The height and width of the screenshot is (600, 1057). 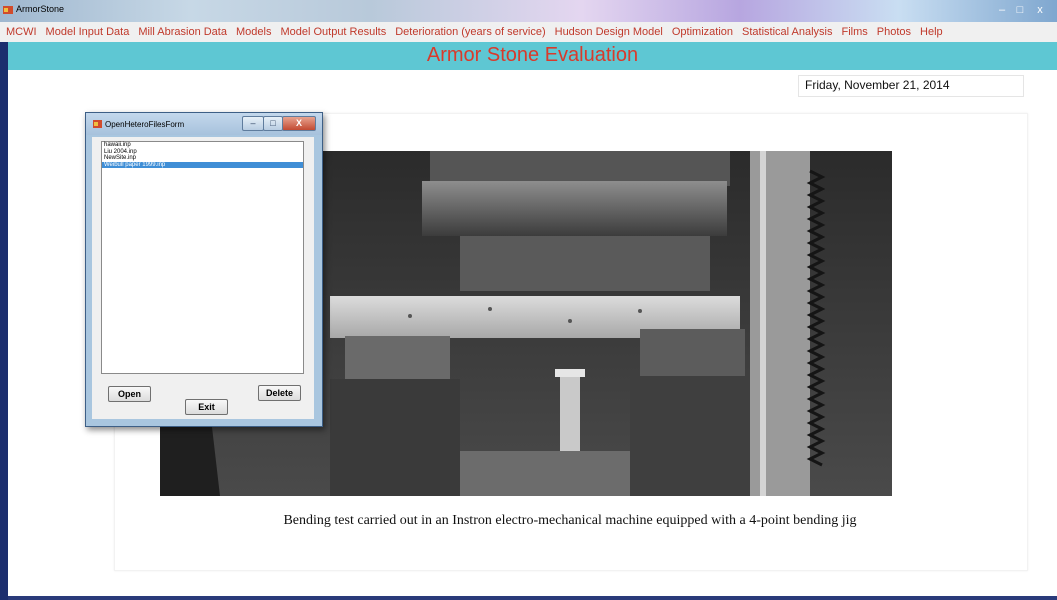 I want to click on left-border, so click(x=4, y=321).